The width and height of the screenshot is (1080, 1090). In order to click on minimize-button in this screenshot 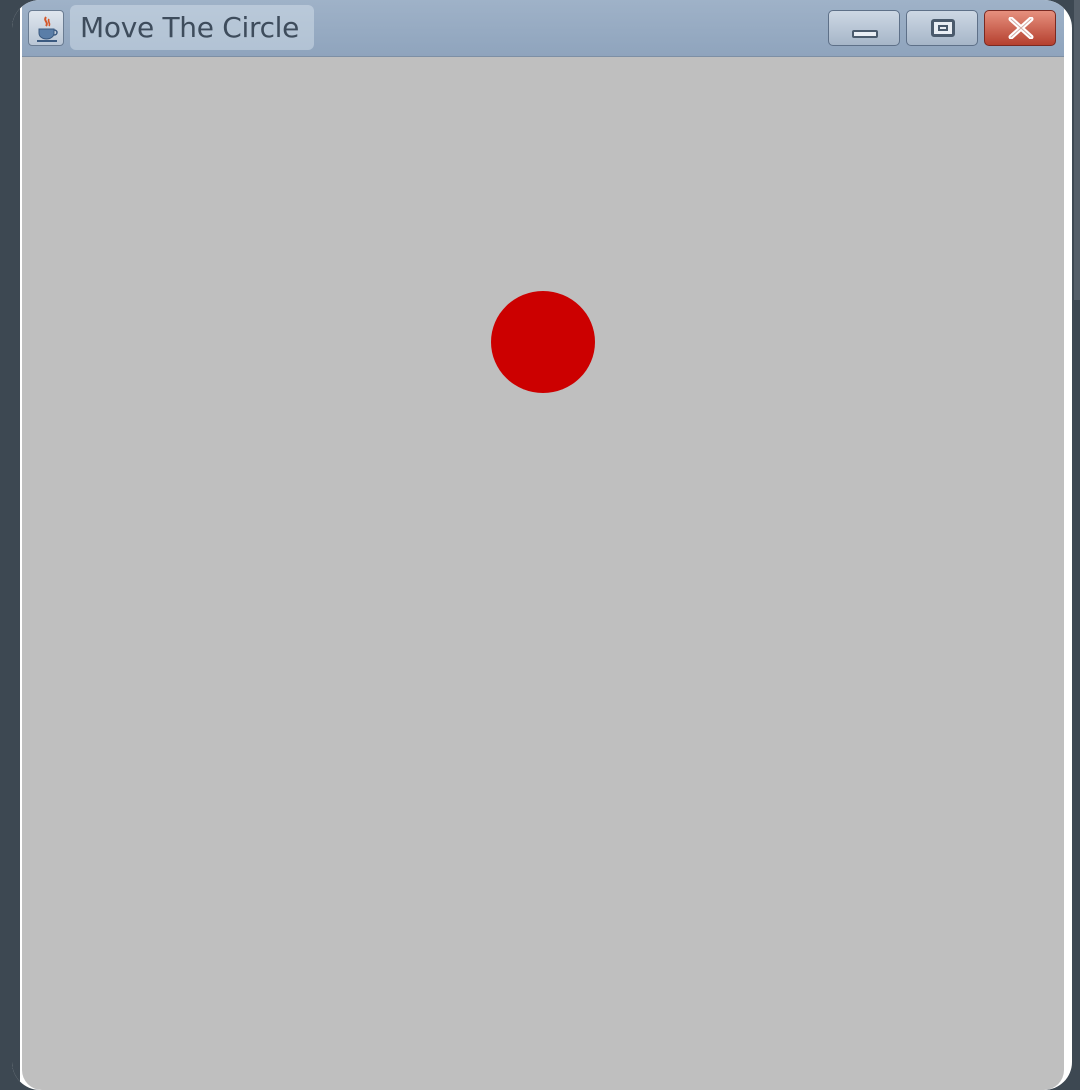, I will do `click(864, 28)`.